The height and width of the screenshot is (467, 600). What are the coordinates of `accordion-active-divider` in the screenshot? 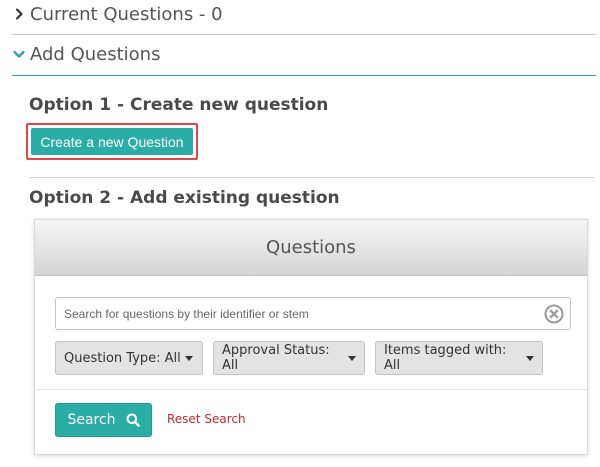 It's located at (304, 75).